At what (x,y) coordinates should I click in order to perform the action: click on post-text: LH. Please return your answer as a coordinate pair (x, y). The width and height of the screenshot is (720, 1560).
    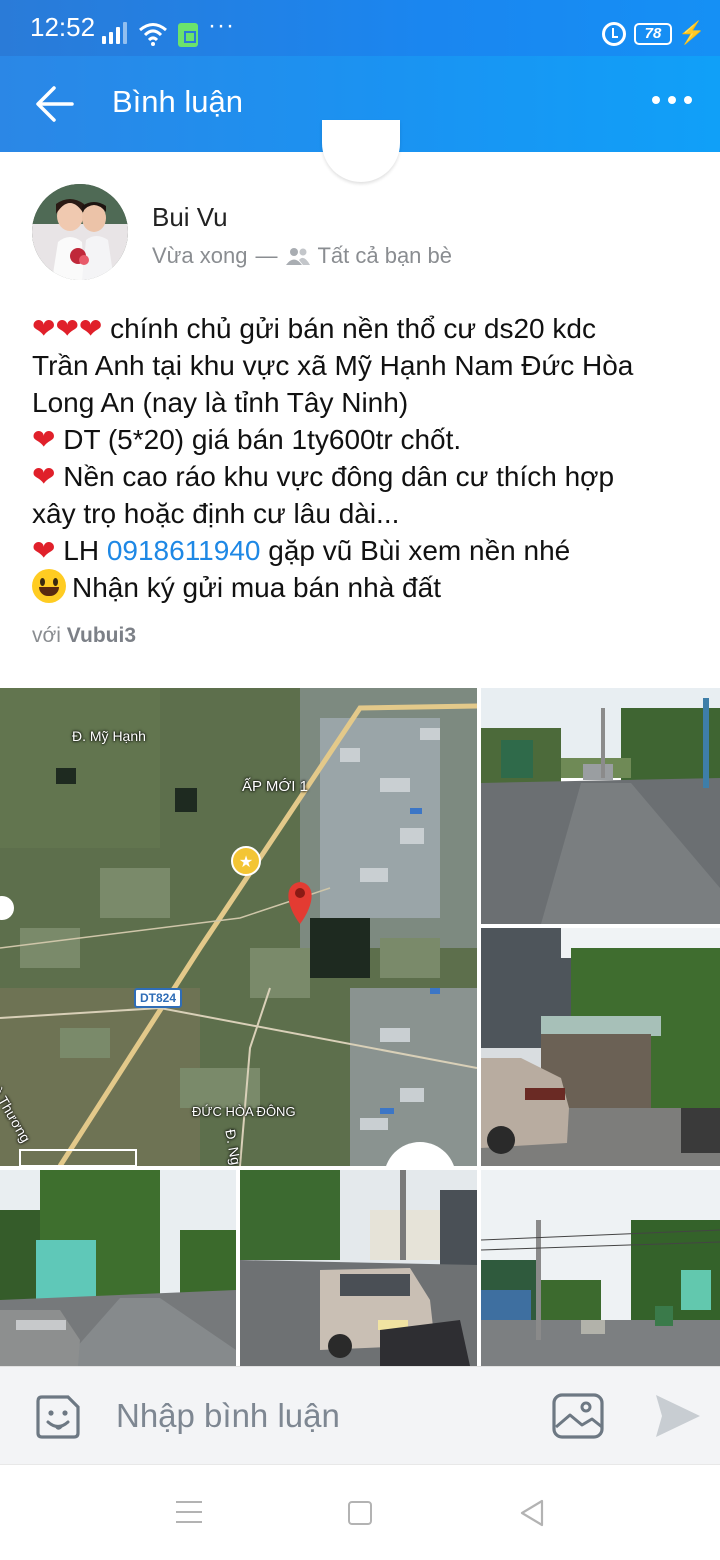
    Looking at the image, I should click on (81, 550).